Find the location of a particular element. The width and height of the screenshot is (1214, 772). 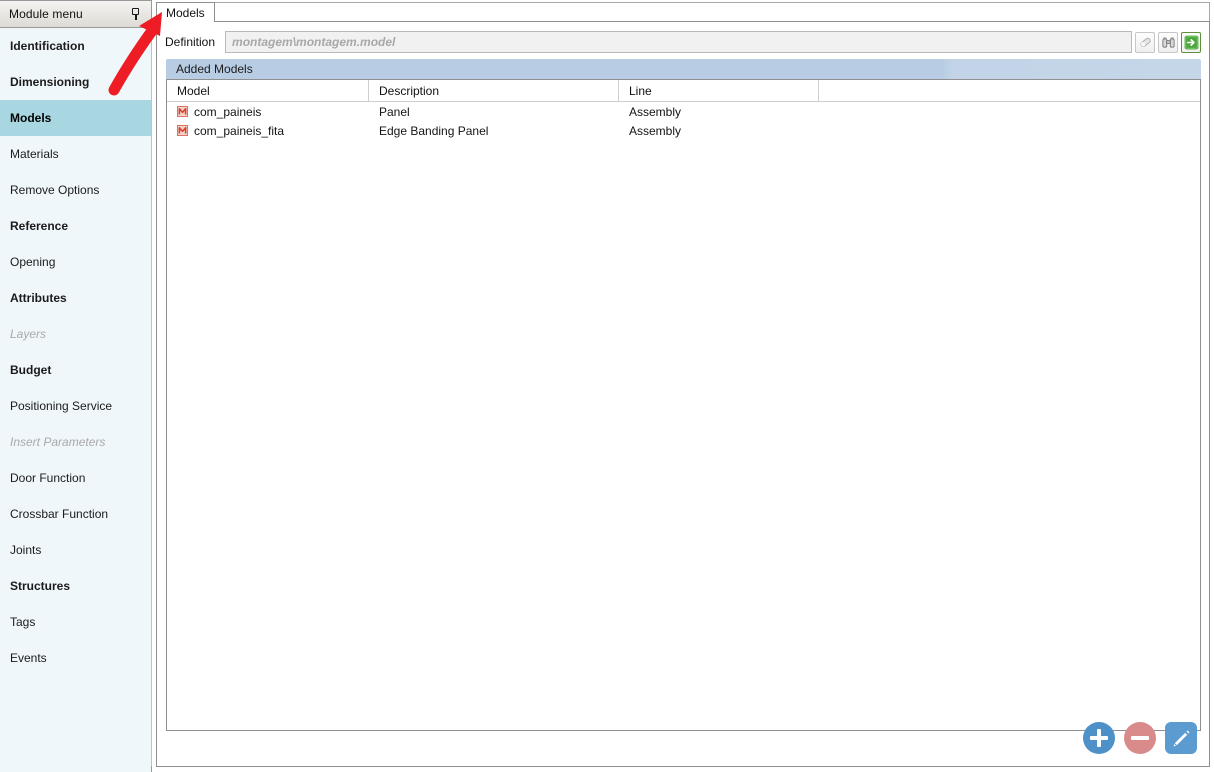

sidebar-item-label: Dimensioning is located at coordinates (50, 82).